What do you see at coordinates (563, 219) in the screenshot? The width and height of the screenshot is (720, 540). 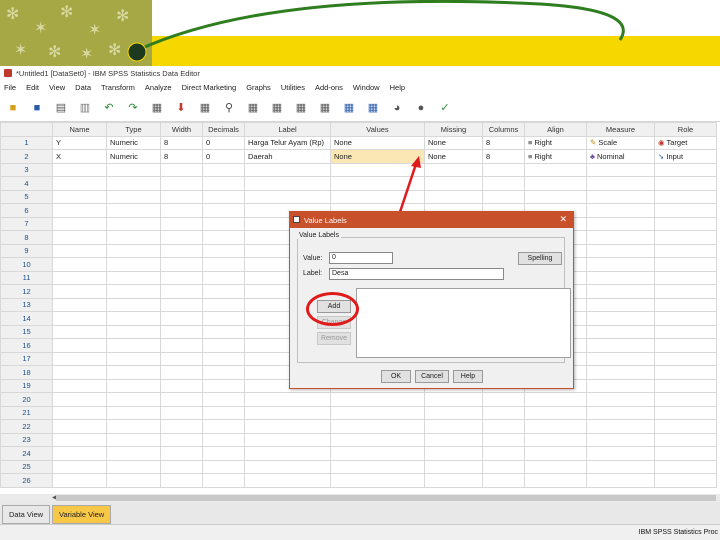 I see `close-icon: ✕` at bounding box center [563, 219].